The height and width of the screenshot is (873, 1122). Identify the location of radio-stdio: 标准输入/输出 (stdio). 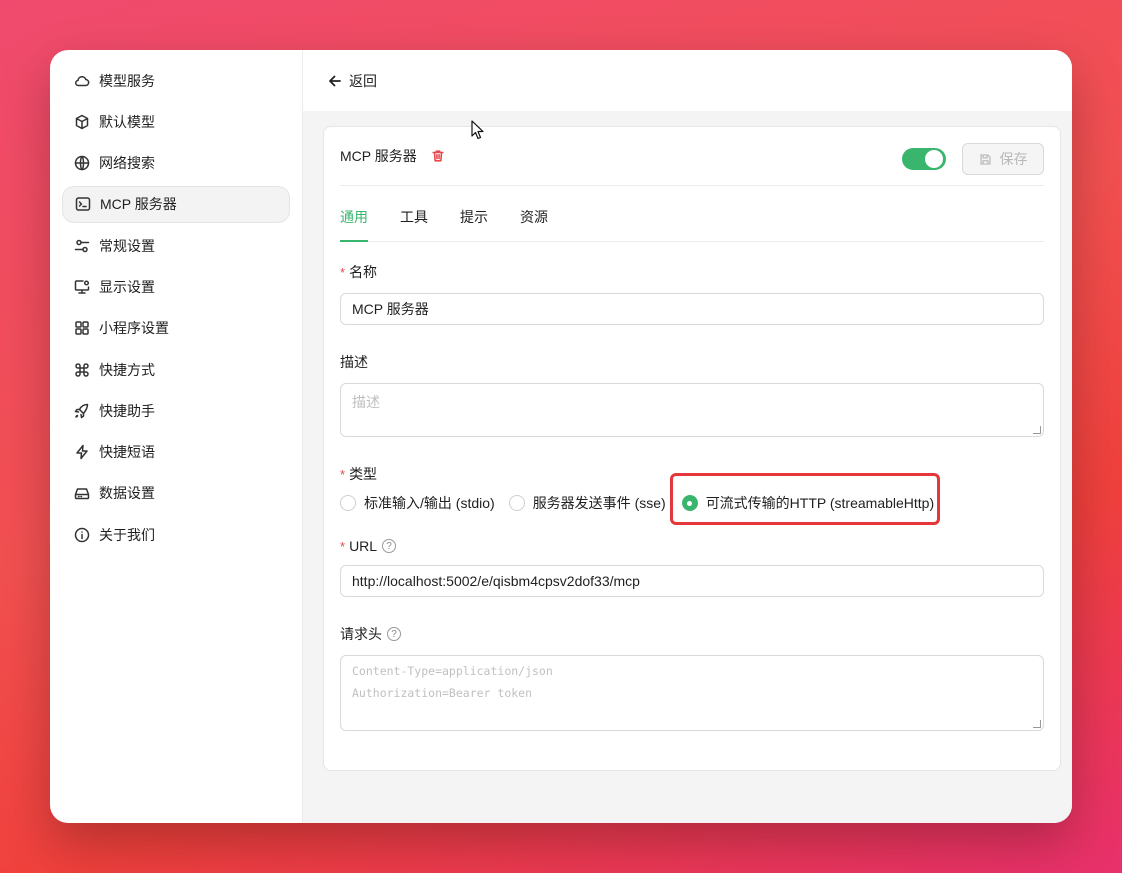
(417, 503).